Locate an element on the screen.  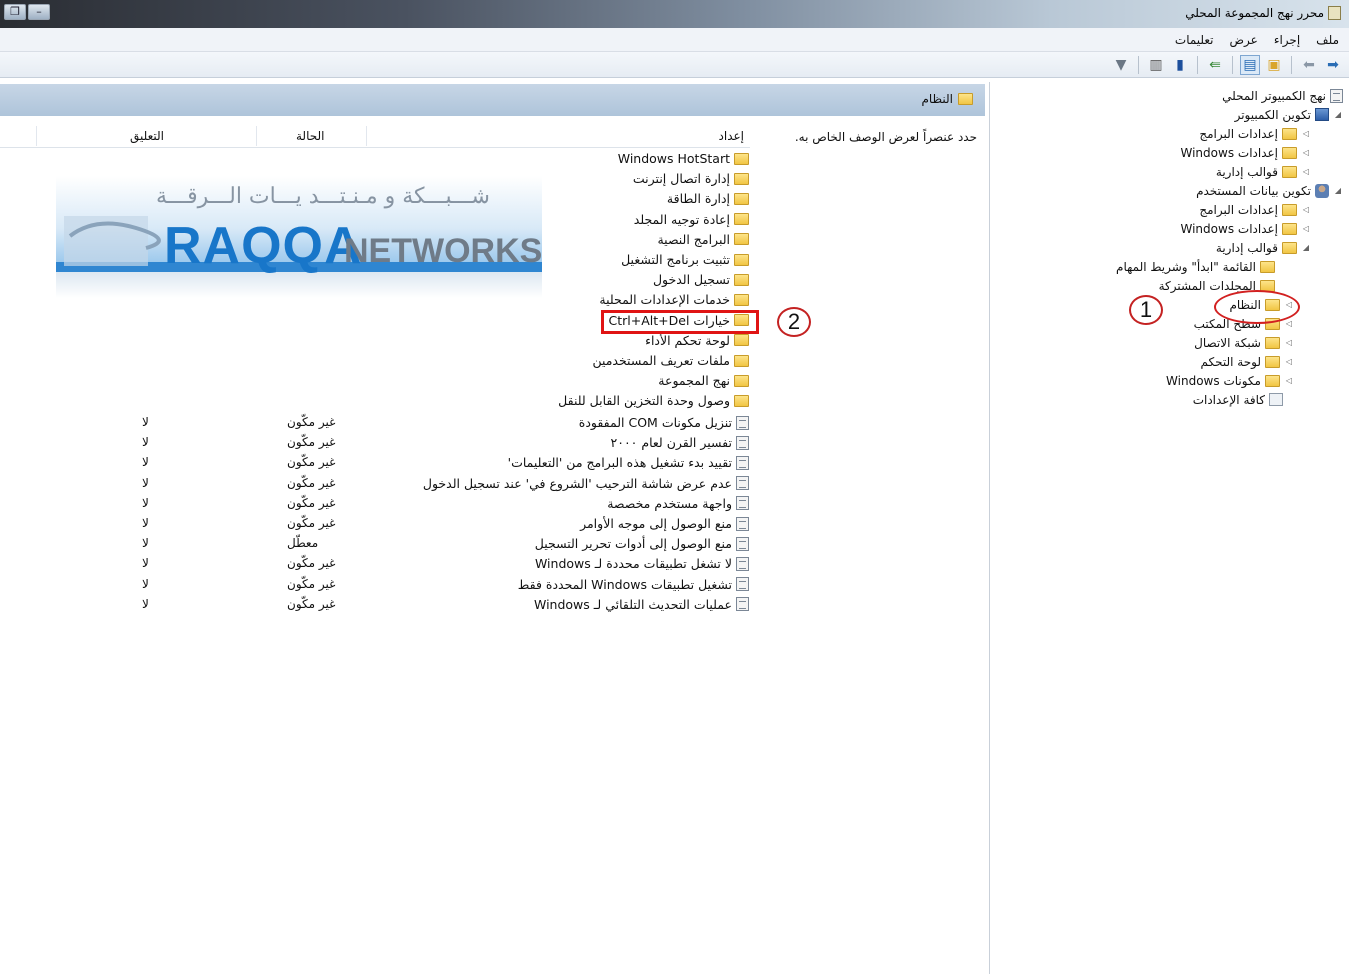
description-text: حدد عنصراً لعرض الوصف الخاص به. is located at coordinates (885, 137).